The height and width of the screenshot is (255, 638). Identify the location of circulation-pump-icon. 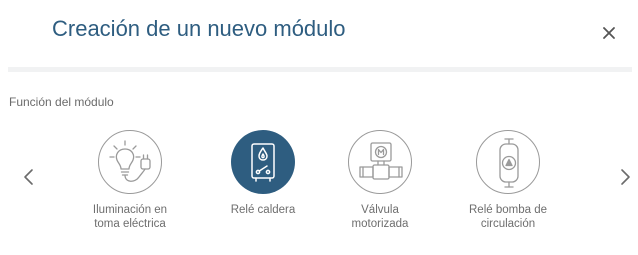
(509, 163).